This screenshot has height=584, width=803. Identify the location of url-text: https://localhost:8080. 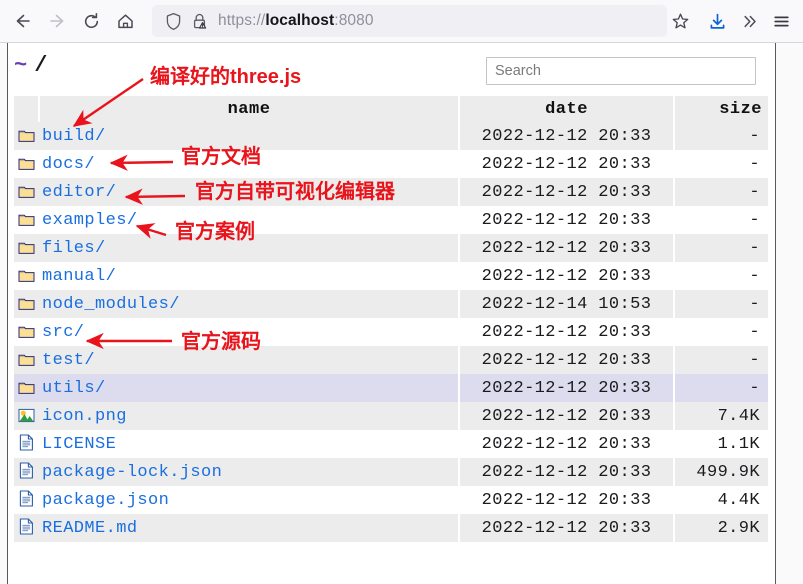
(296, 21).